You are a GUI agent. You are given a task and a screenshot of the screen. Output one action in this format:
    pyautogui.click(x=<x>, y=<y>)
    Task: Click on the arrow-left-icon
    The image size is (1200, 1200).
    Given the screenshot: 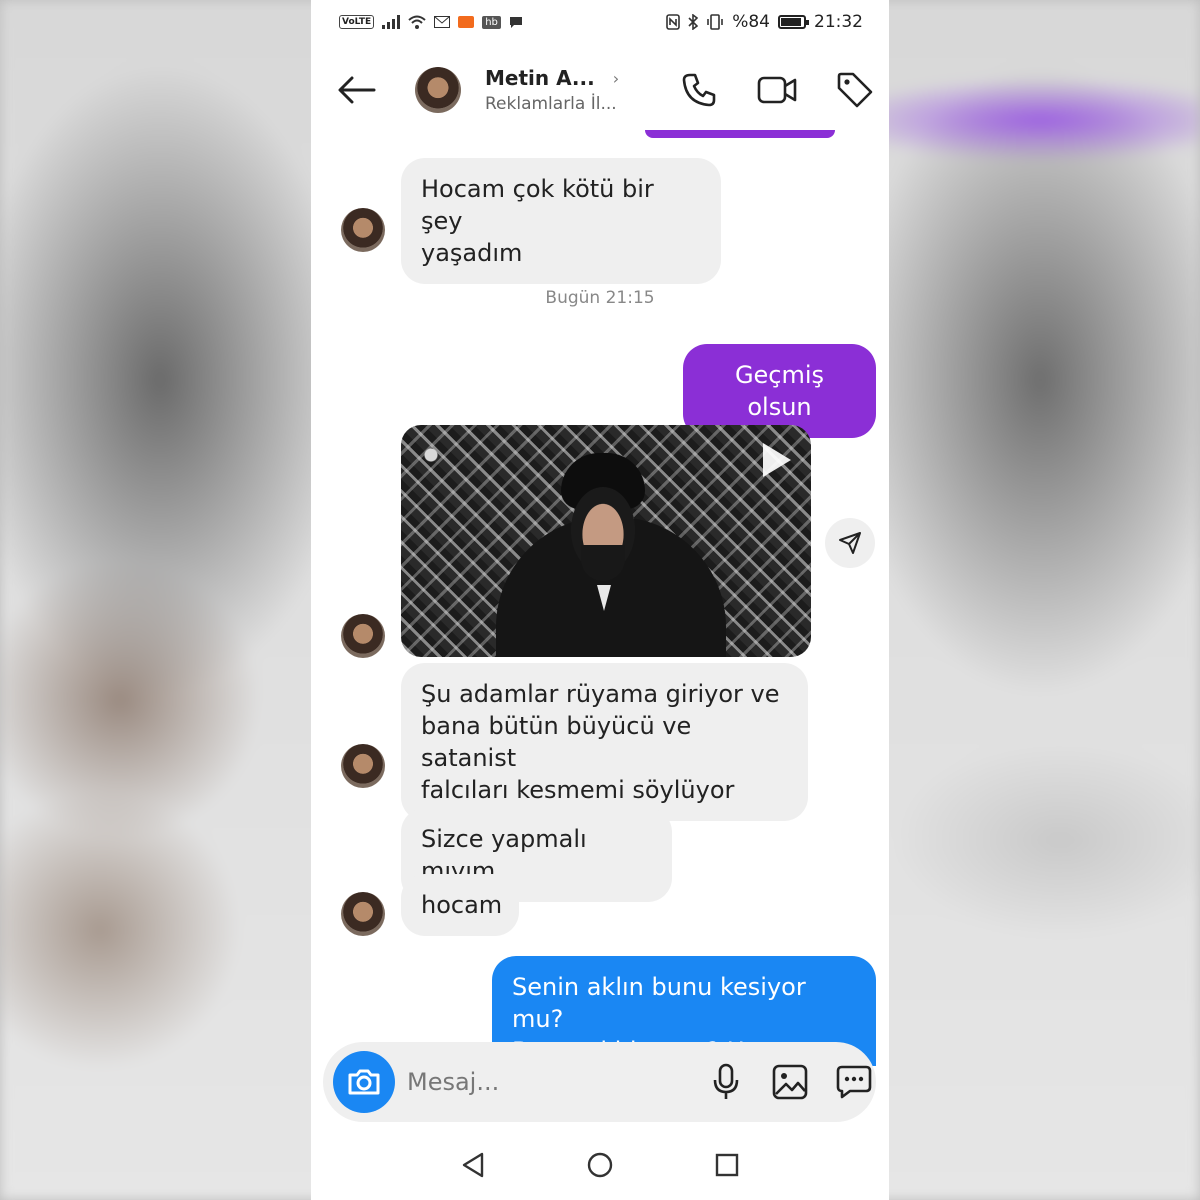 What is the action you would take?
    pyautogui.click(x=357, y=90)
    